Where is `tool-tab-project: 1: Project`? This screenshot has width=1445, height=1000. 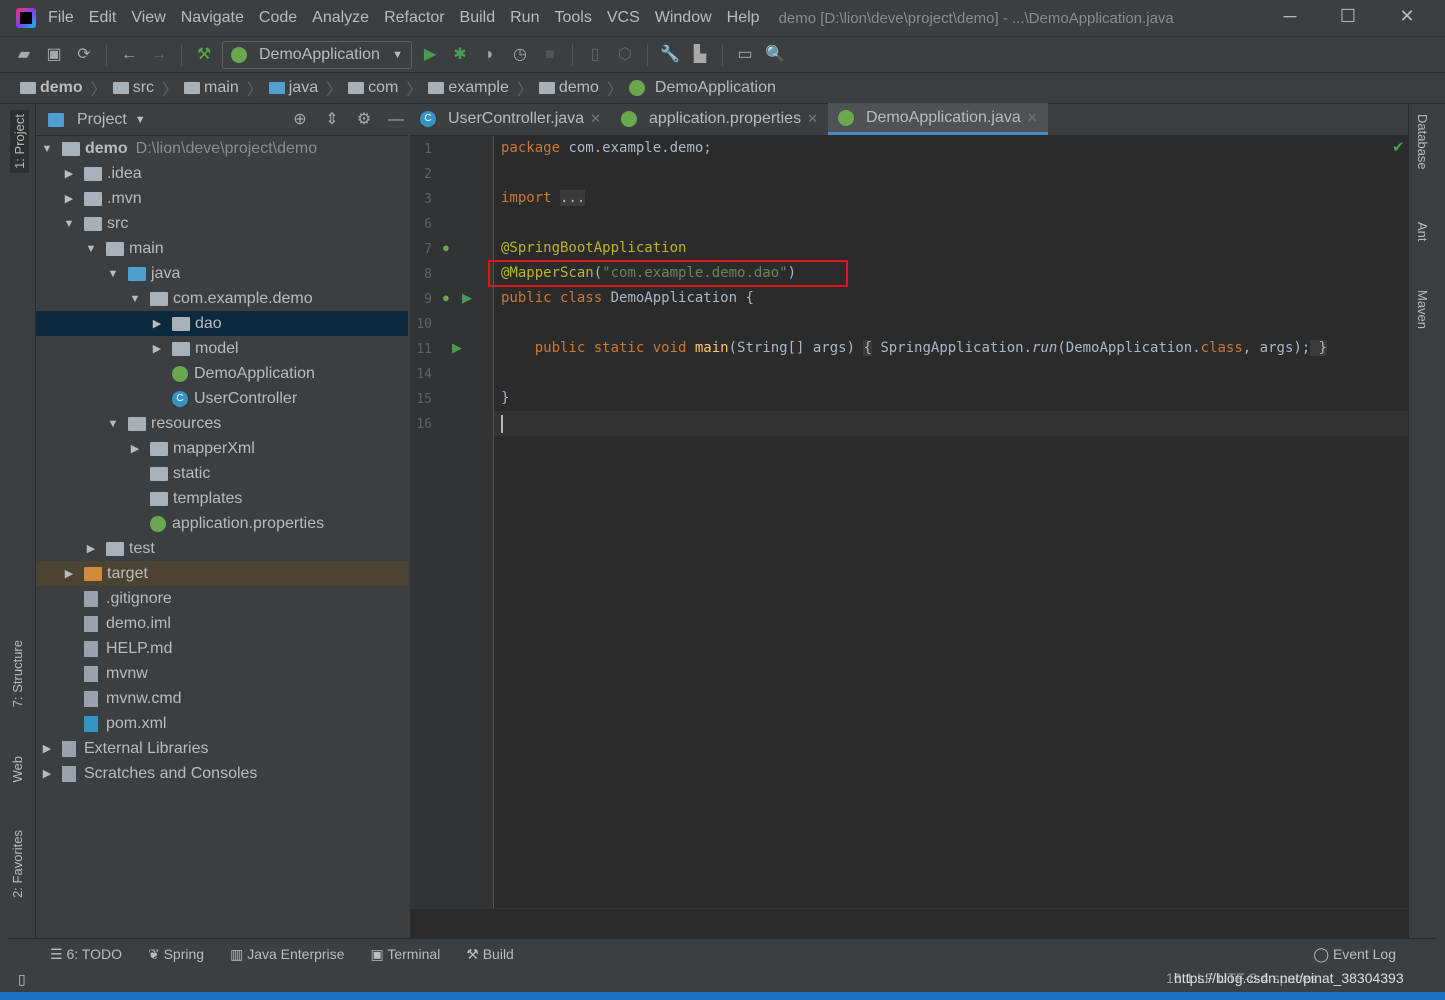 tool-tab-project: 1: Project is located at coordinates (19, 141).